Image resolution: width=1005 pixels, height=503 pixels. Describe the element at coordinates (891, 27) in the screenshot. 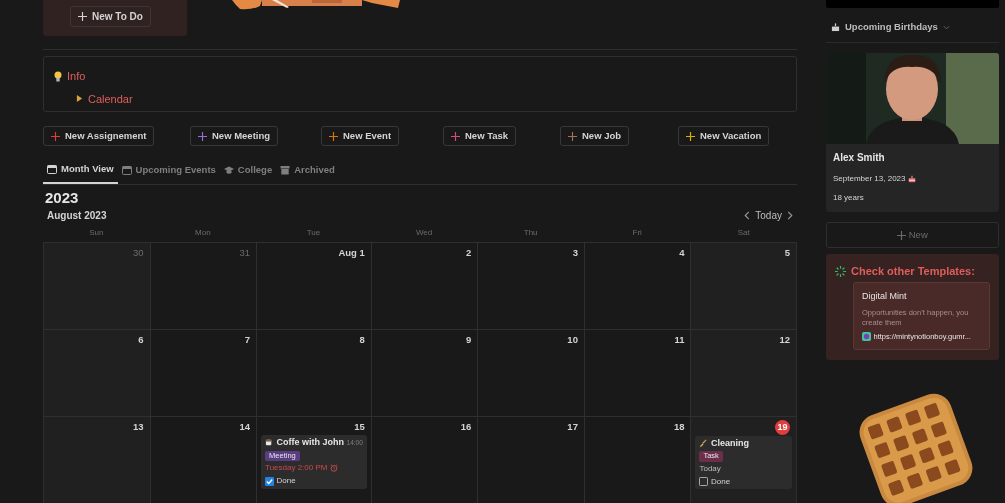

I see `section-title: Upcoming Birthdays` at that location.